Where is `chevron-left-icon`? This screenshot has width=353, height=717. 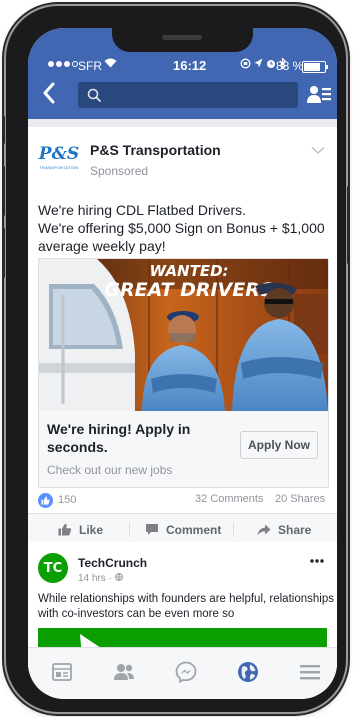 chevron-left-icon is located at coordinates (49, 93).